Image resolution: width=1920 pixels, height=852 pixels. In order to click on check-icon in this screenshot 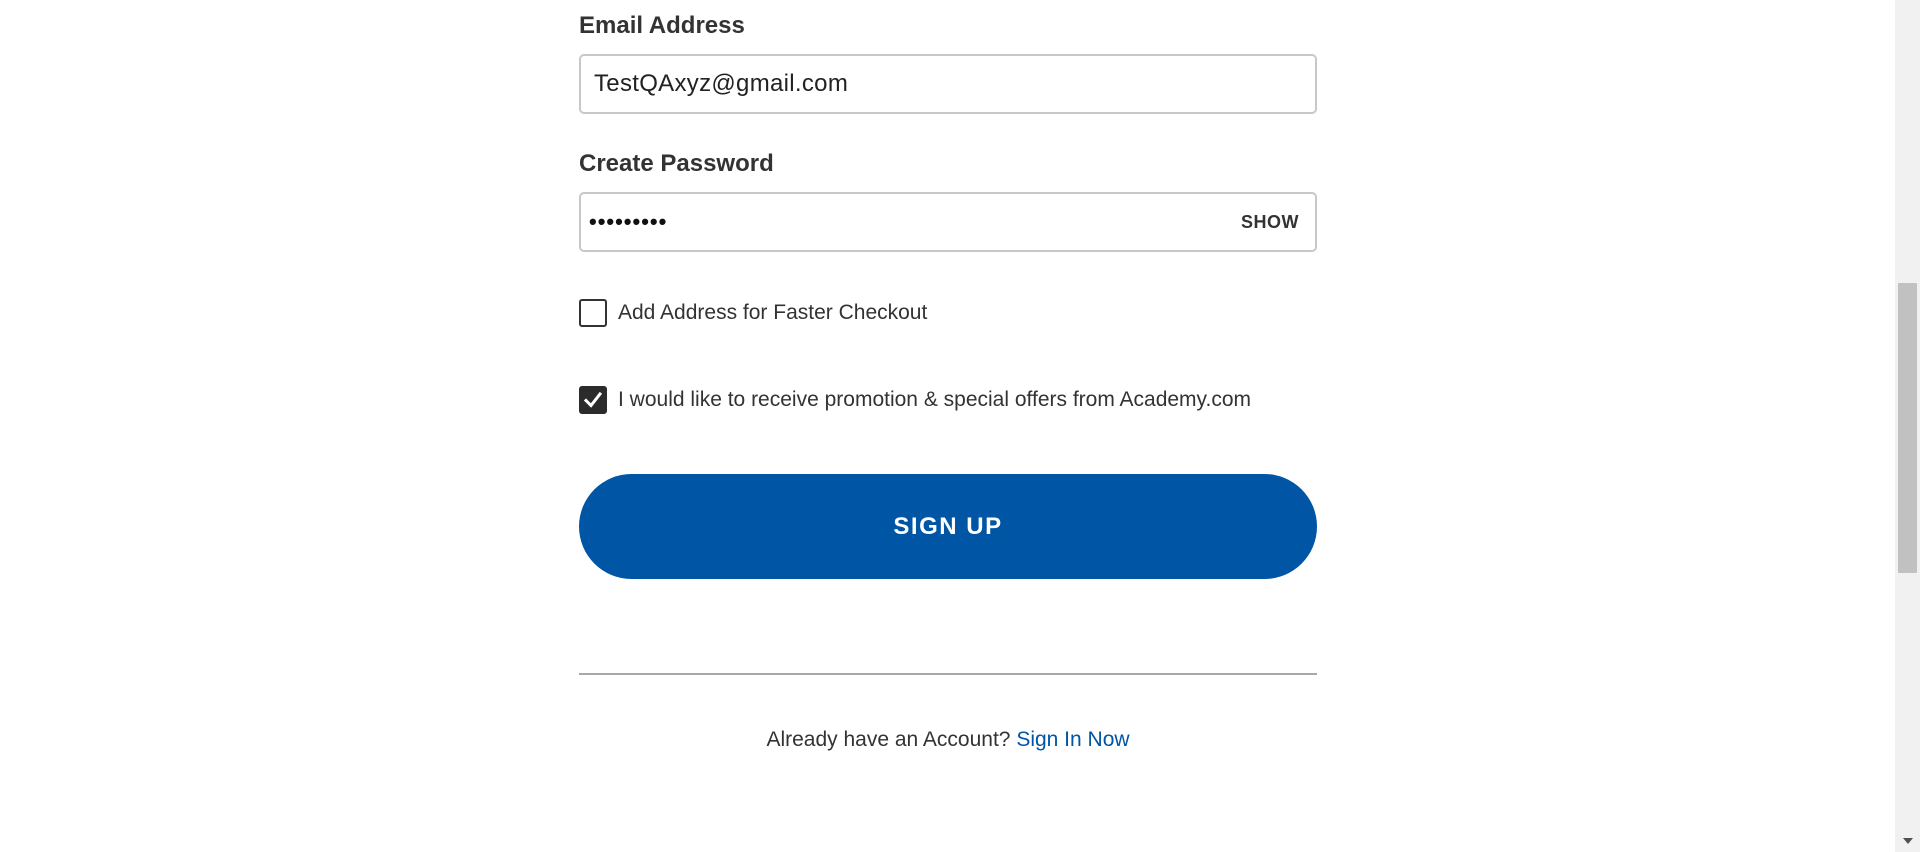, I will do `click(593, 399)`.